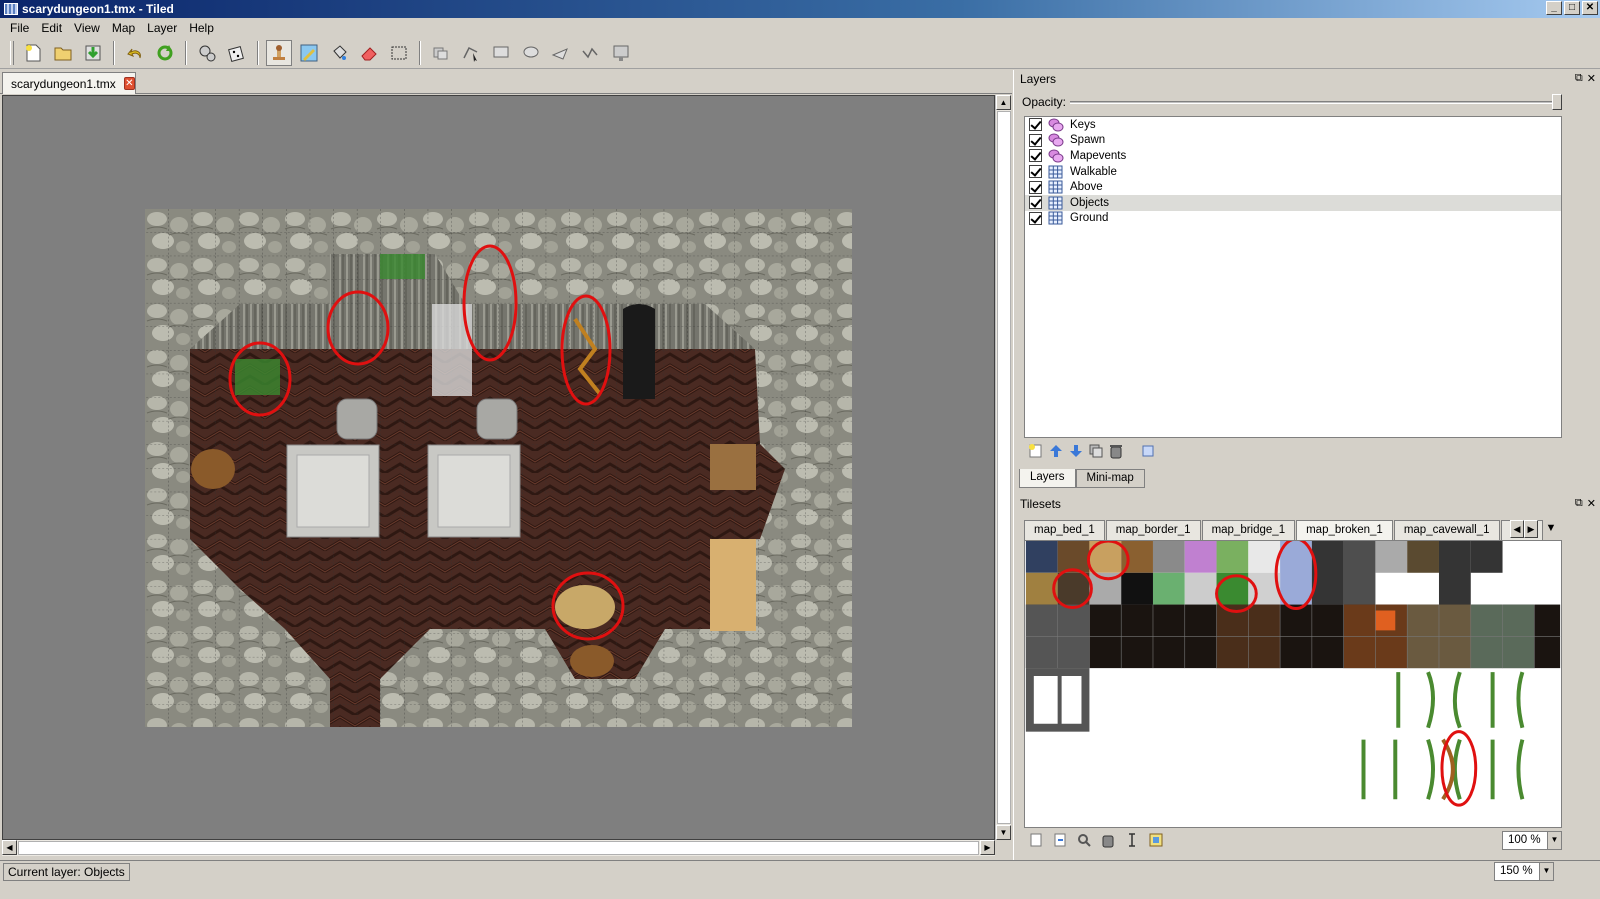  Describe the element at coordinates (399, 53) in the screenshot. I see `rectangle-select-button` at that location.